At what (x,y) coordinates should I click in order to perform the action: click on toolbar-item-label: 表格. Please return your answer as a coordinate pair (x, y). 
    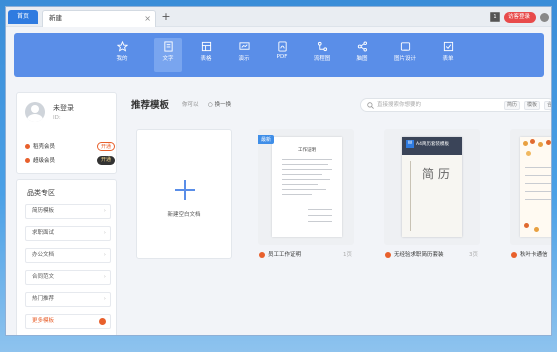
    Looking at the image, I should click on (206, 59).